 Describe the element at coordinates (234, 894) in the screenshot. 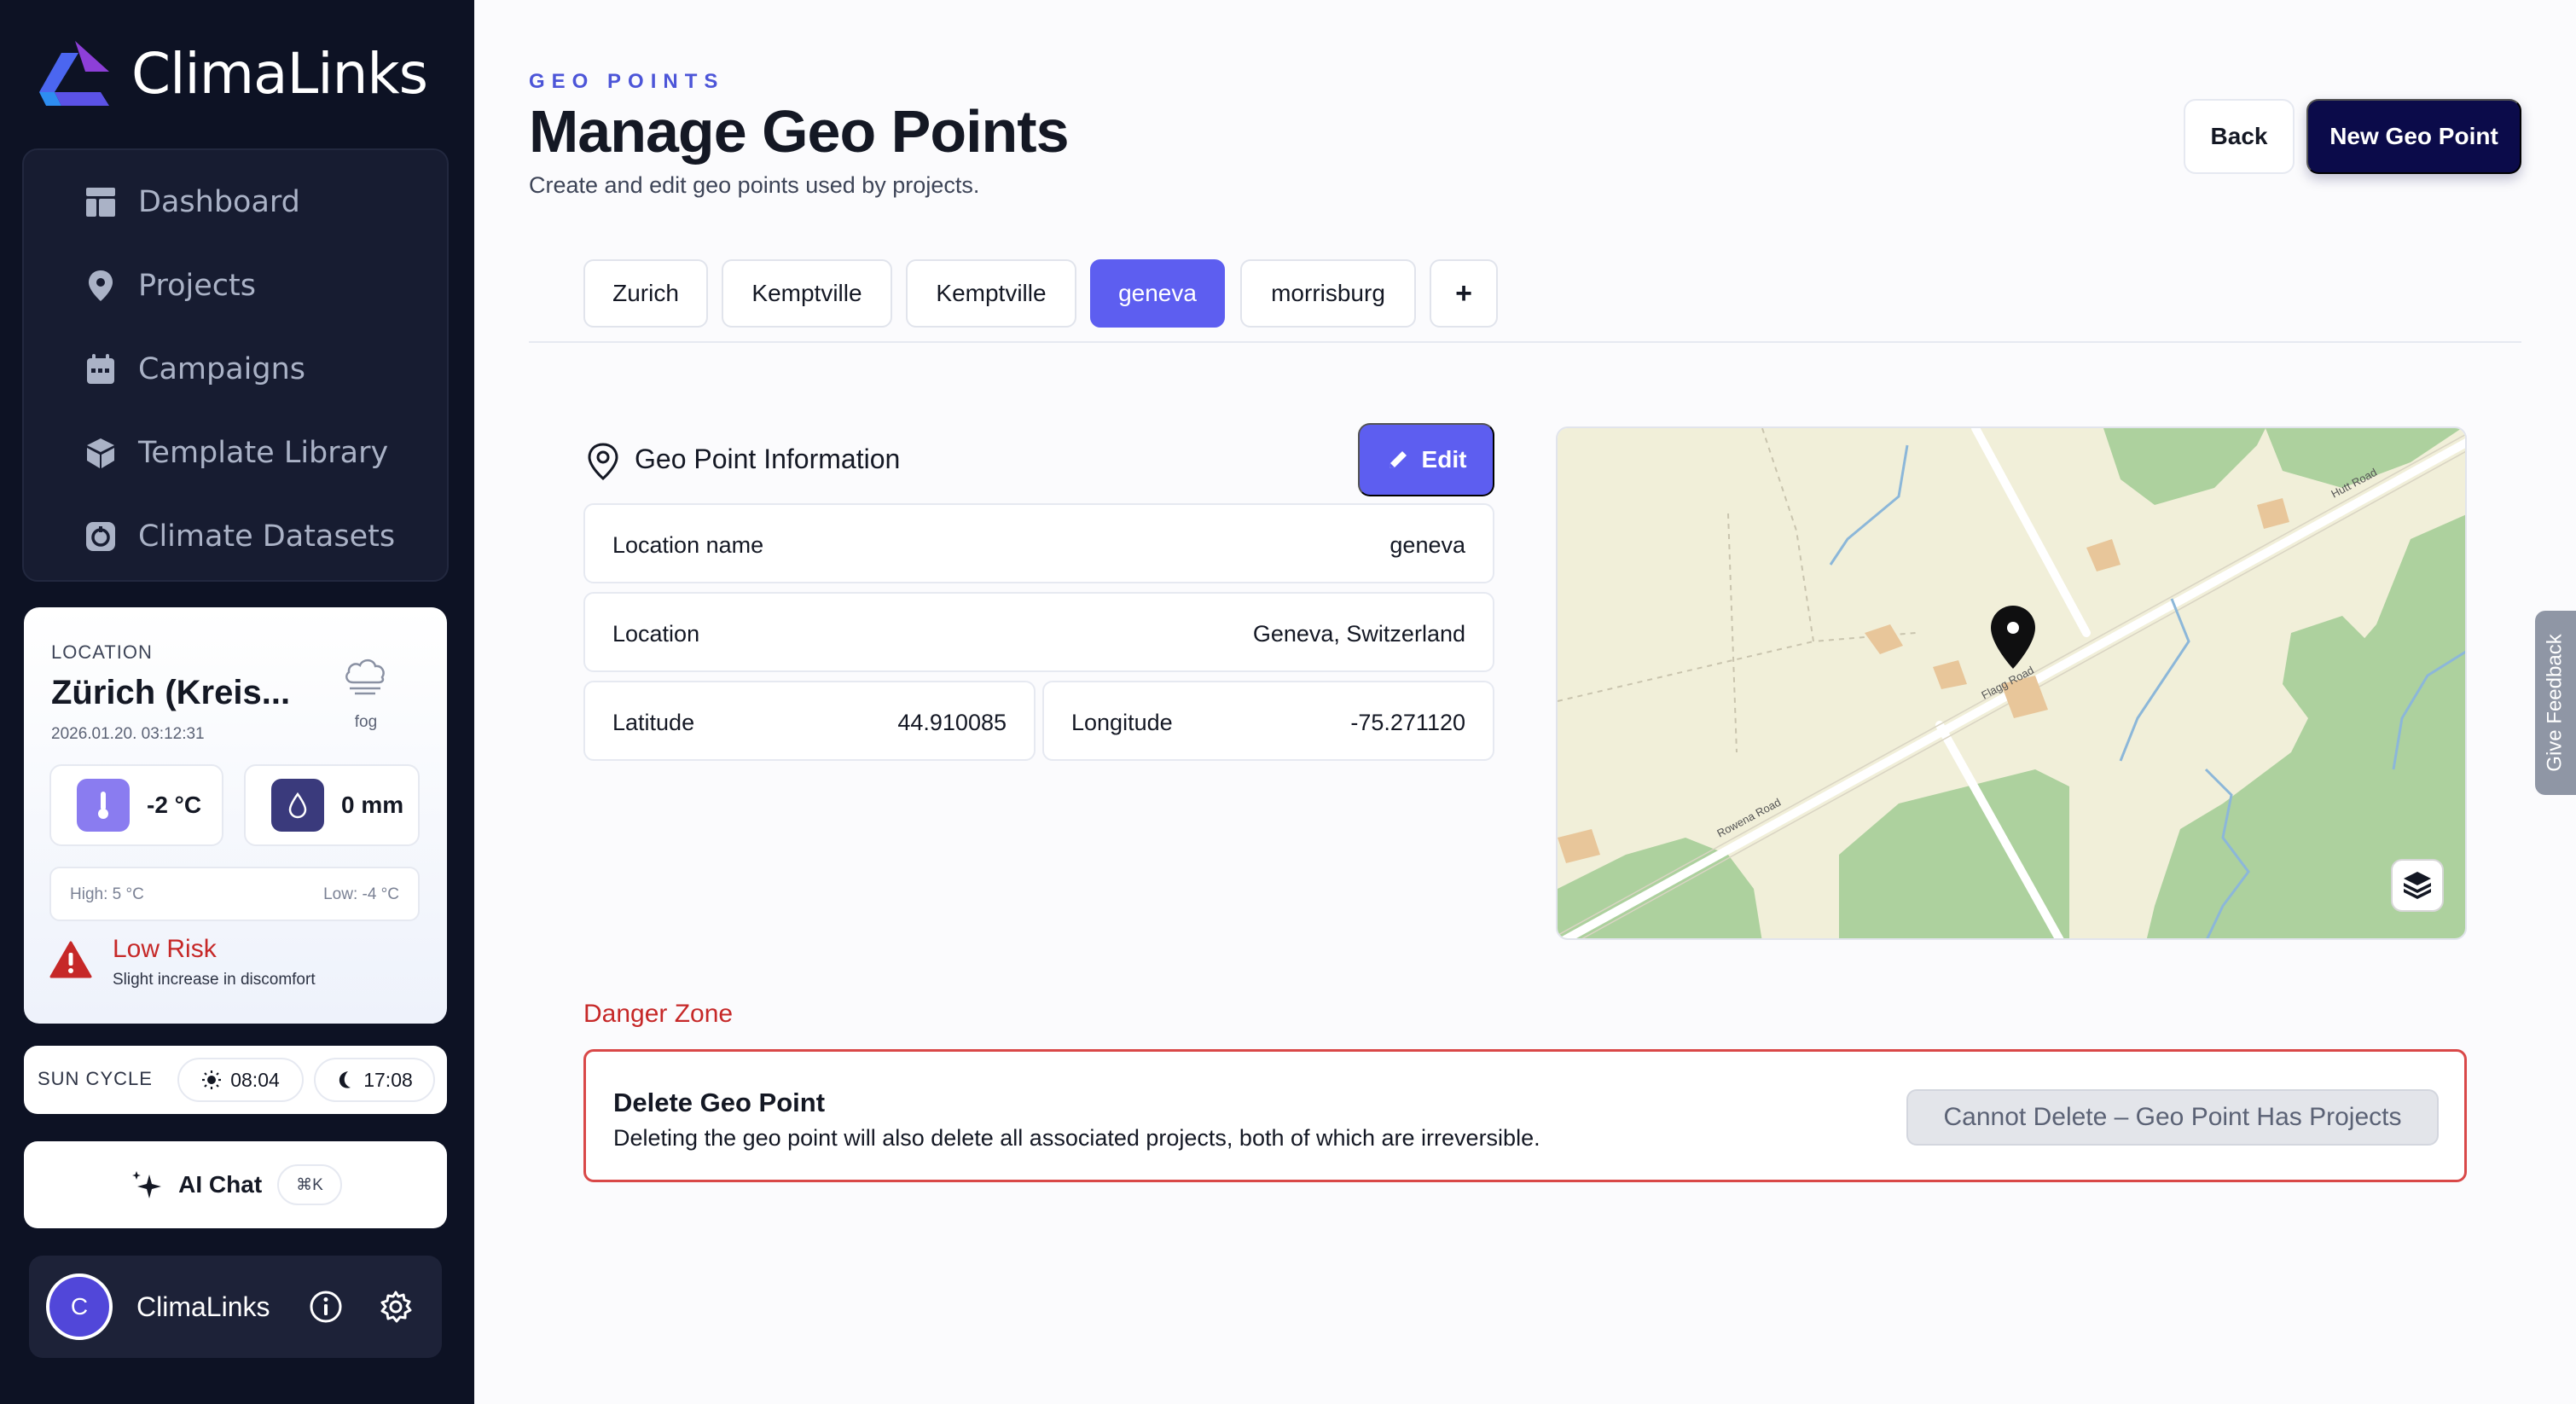

I see `high-low-row: High: 5 °C Low: -4 °C` at that location.